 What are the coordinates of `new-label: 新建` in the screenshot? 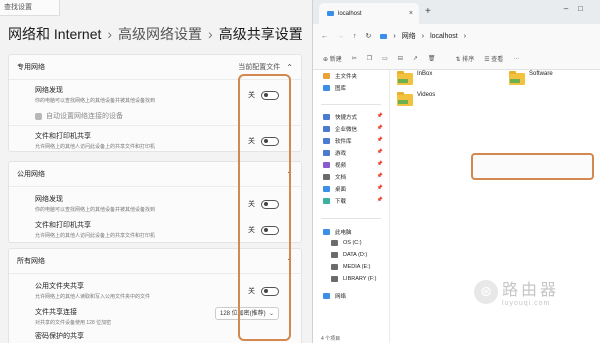 It's located at (335, 60).